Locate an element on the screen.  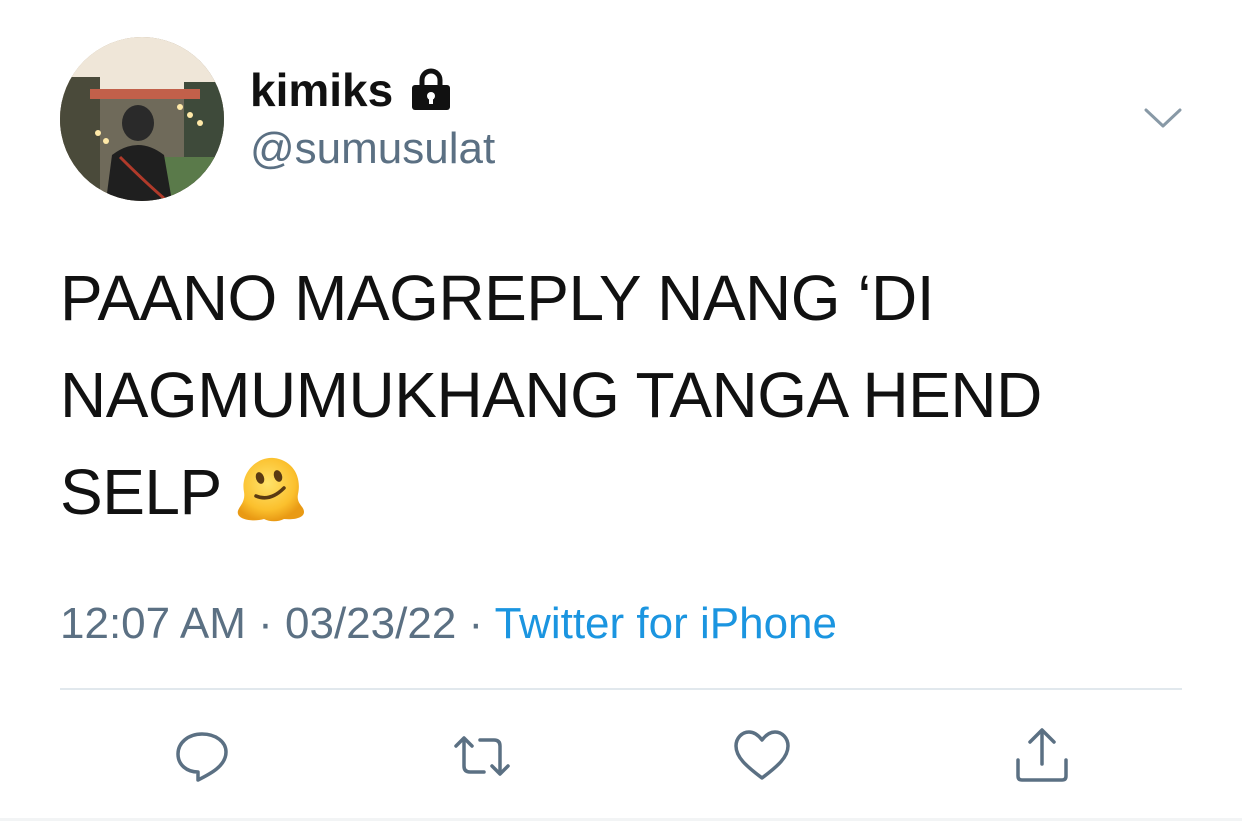
tweet-time: 12:07 AM is located at coordinates (153, 623).